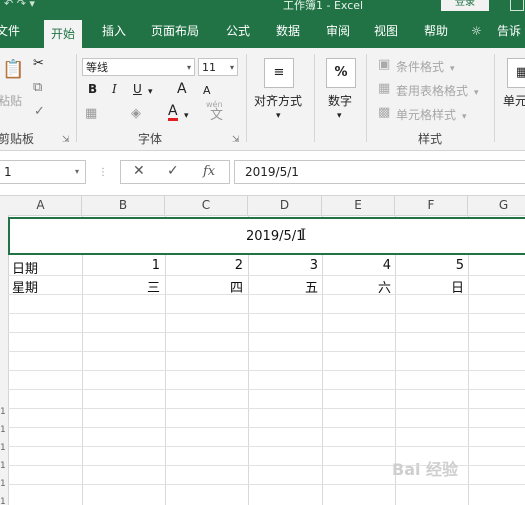  Describe the element at coordinates (238, 31) in the screenshot. I see `tab-formulas: 公式` at that location.